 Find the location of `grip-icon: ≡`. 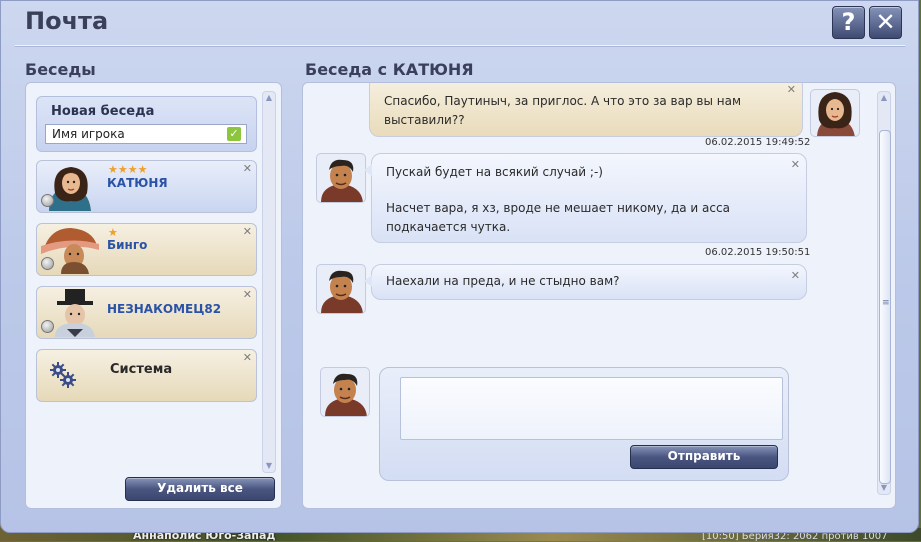

grip-icon: ≡ is located at coordinates (886, 303).